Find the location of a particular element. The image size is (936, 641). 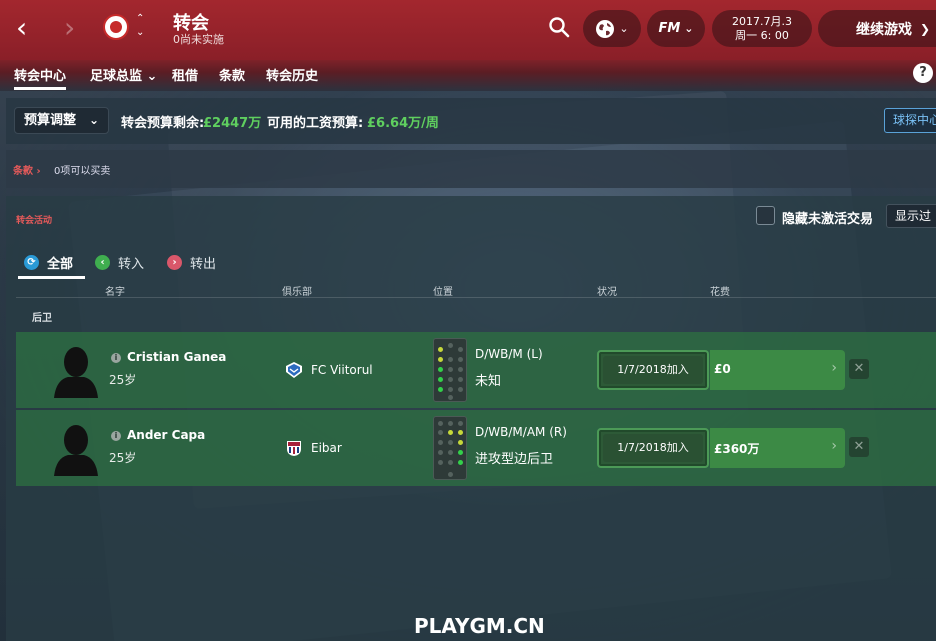

globe-icon is located at coordinates (605, 28).